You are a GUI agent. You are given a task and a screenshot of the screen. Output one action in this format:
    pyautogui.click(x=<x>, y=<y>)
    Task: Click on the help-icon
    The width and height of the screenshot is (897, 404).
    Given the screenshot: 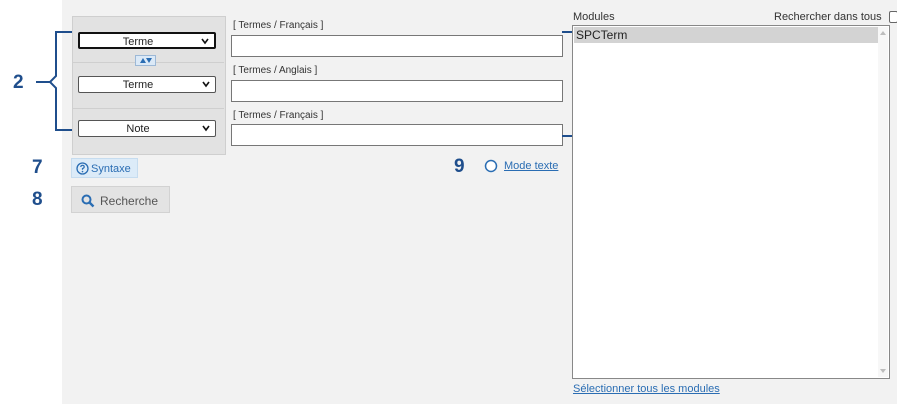 What is the action you would take?
    pyautogui.click(x=82, y=168)
    